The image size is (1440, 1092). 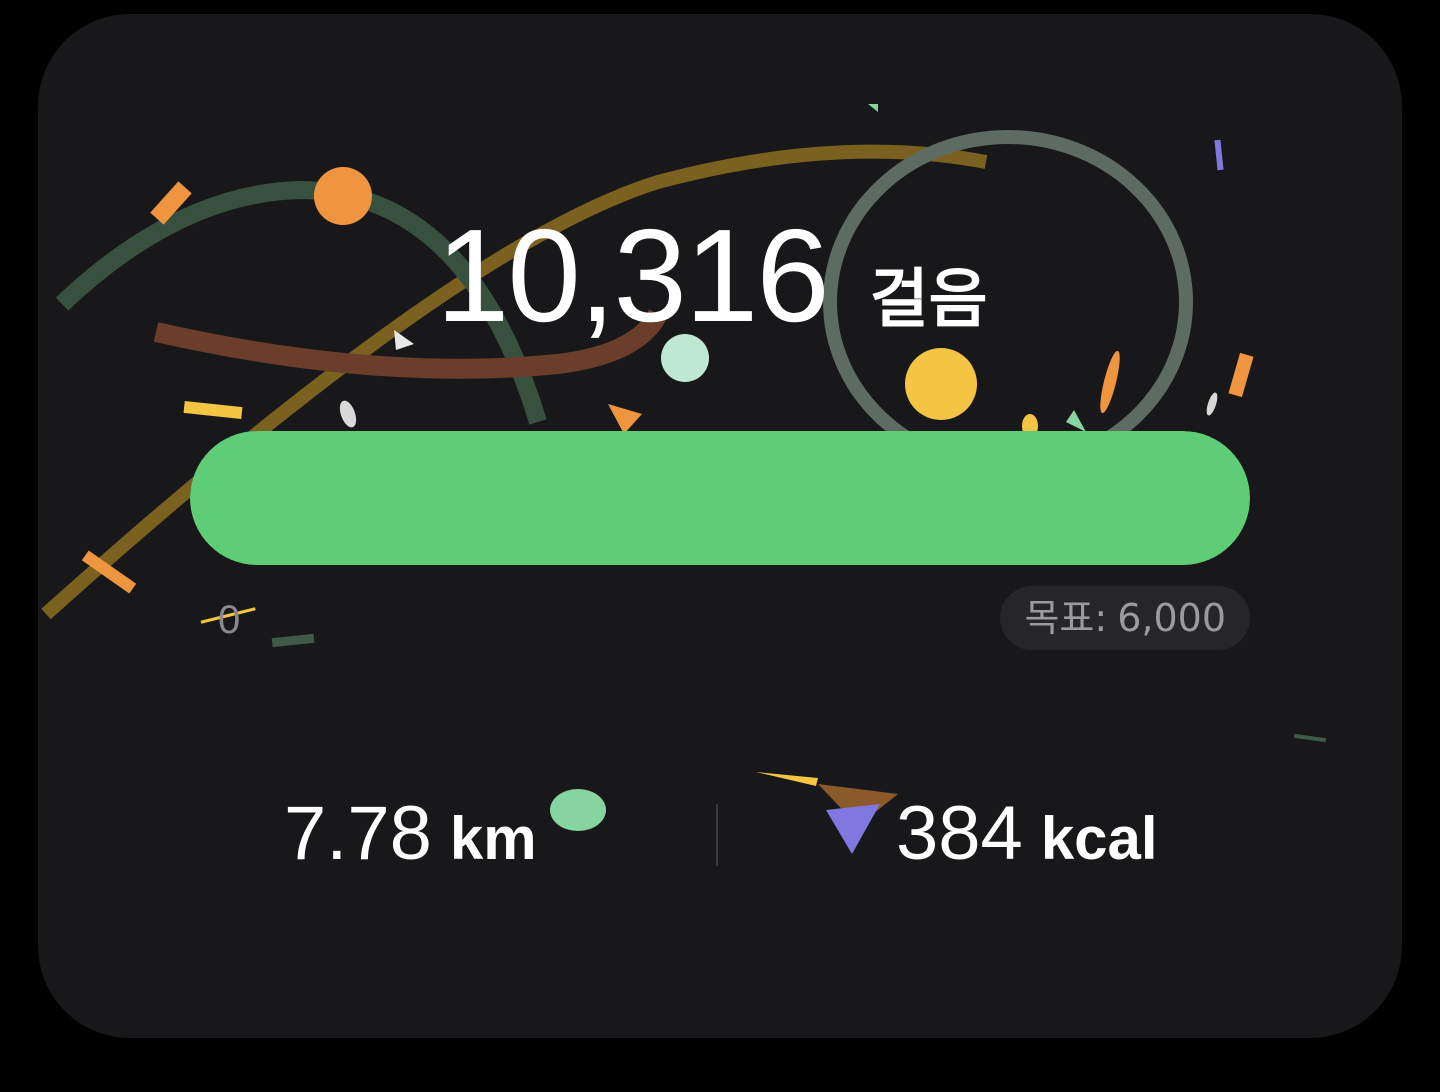 I want to click on step-count-value: 10,316, so click(x=633, y=275).